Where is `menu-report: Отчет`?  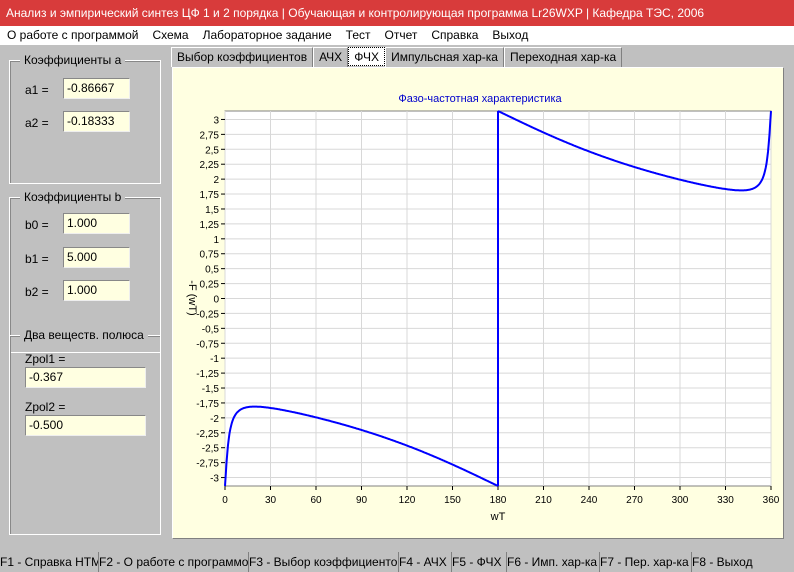
menu-report: Отчет is located at coordinates (400, 35).